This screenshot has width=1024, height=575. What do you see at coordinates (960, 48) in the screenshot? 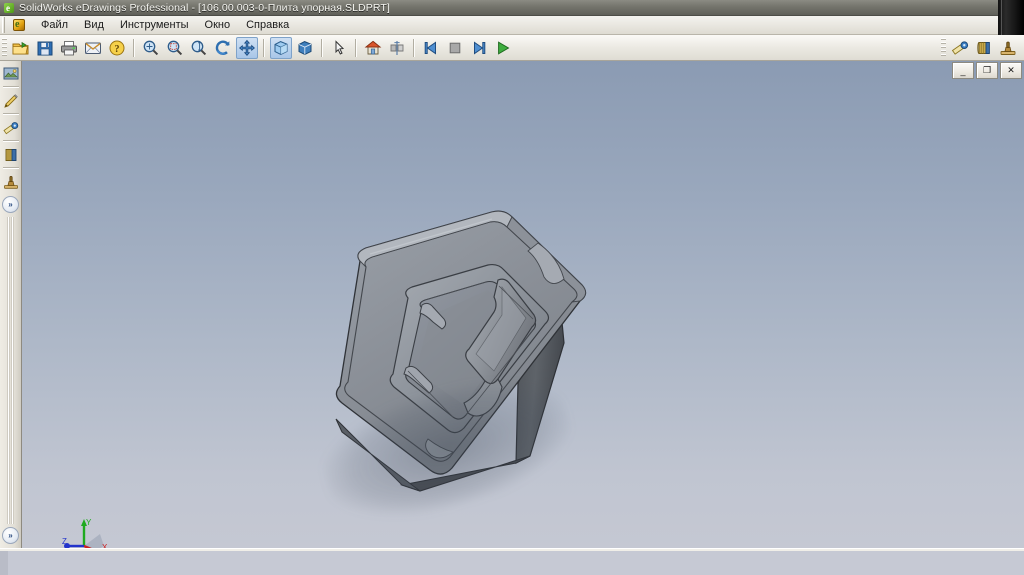
I see `measure-tool-icon` at bounding box center [960, 48].